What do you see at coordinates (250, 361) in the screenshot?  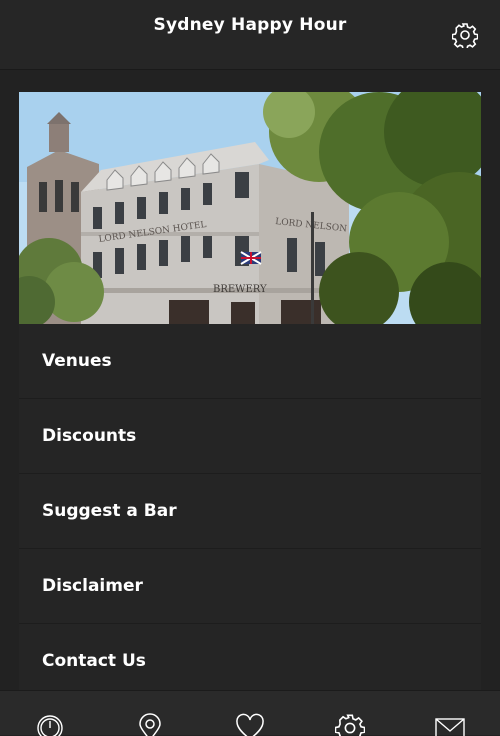 I see `menu-item-venues: Venues` at bounding box center [250, 361].